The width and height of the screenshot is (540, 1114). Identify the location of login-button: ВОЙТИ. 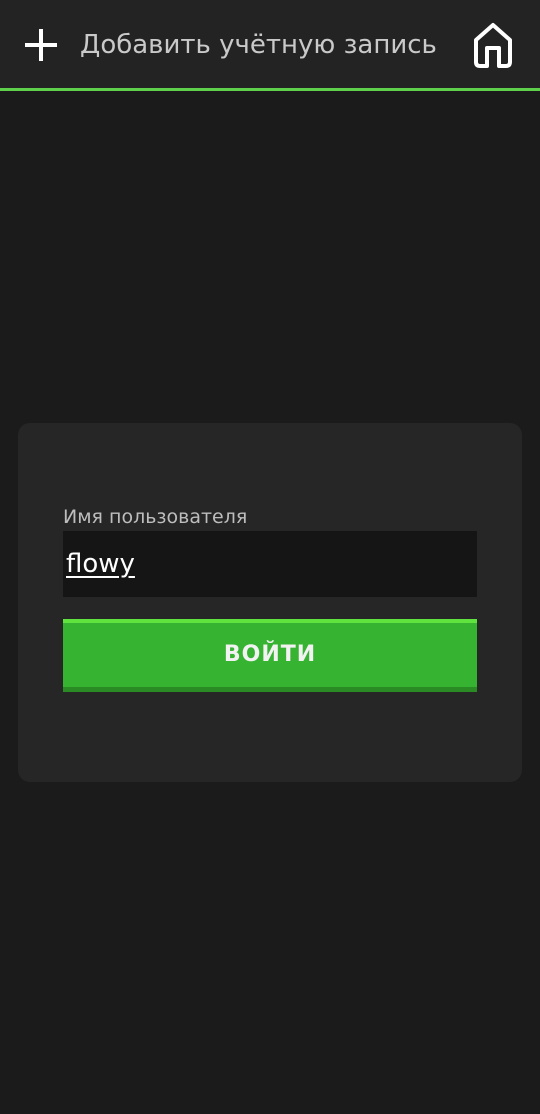
(270, 655).